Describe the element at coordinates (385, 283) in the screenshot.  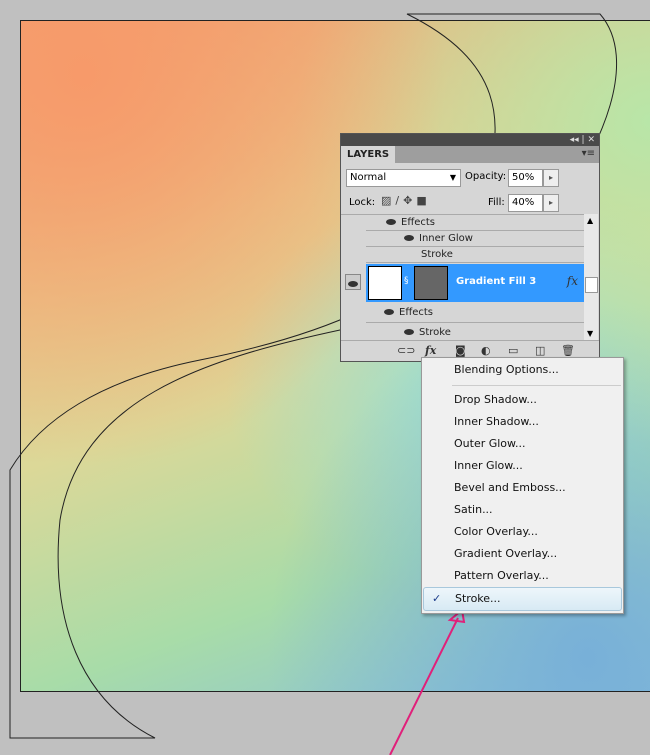
I see `layer-thumbnail` at that location.